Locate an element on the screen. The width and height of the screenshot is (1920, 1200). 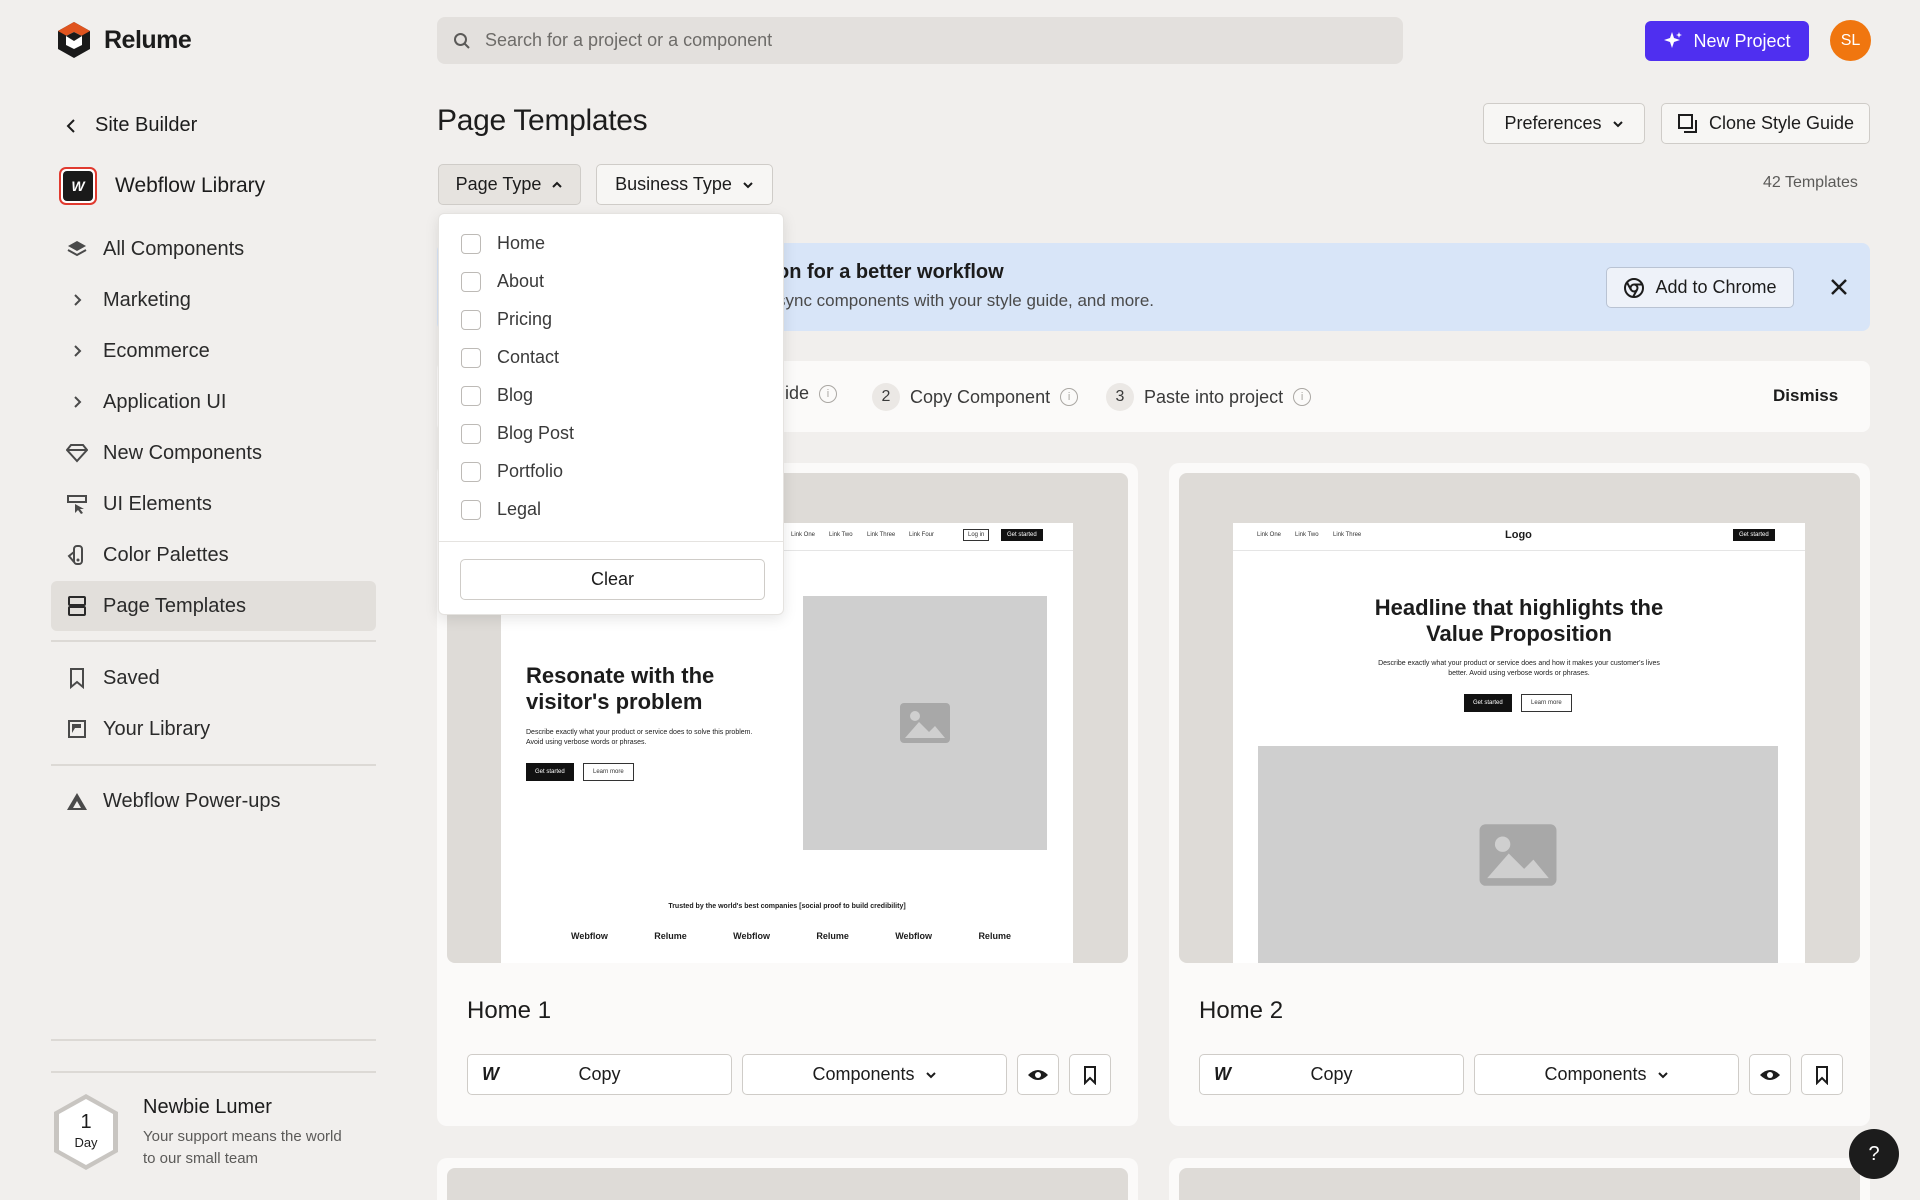
option-pricing: Pricing is located at coordinates (506, 319).